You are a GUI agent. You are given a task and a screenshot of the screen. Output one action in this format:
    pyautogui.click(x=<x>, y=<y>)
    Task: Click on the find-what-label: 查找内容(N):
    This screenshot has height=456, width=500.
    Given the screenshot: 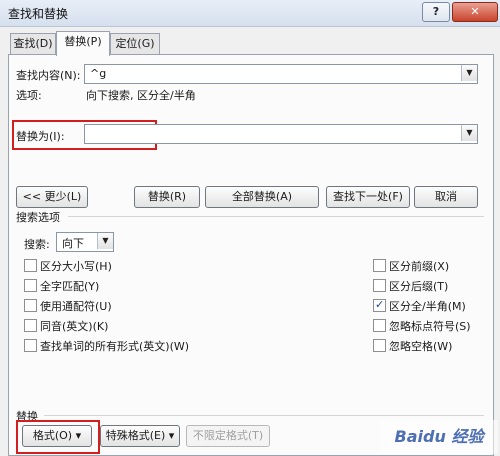 What is the action you would take?
    pyautogui.click(x=48, y=75)
    